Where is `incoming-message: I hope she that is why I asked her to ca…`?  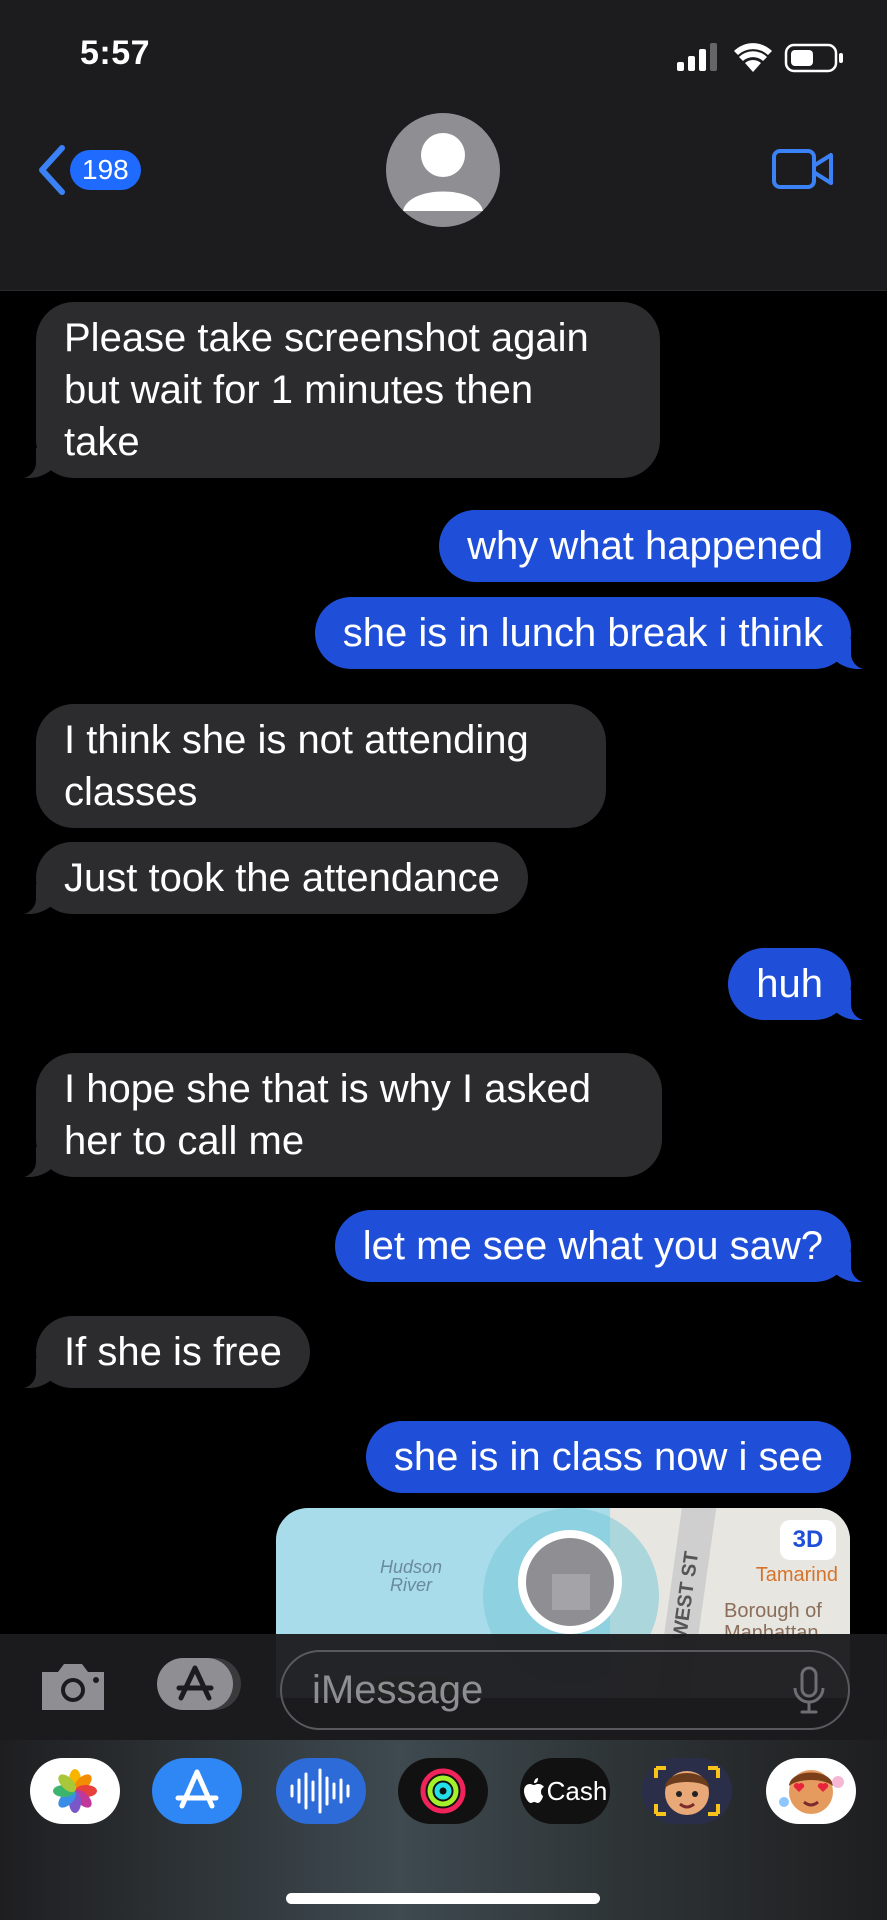 incoming-message: I hope she that is why I asked her to ca… is located at coordinates (338, 1115).